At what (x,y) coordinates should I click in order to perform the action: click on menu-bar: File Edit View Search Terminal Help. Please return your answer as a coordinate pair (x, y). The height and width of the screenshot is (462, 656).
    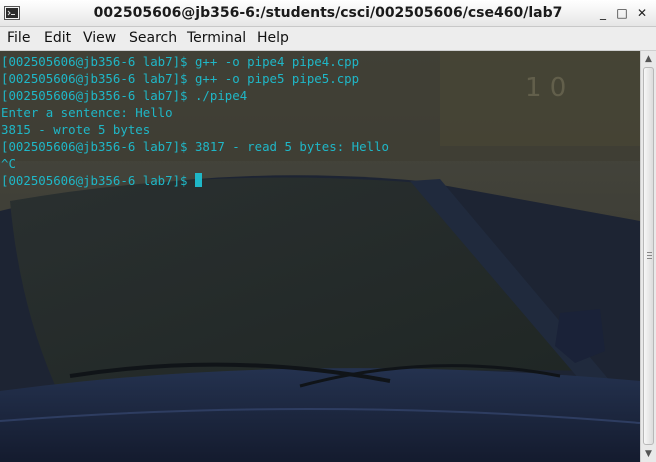
    Looking at the image, I should click on (328, 39).